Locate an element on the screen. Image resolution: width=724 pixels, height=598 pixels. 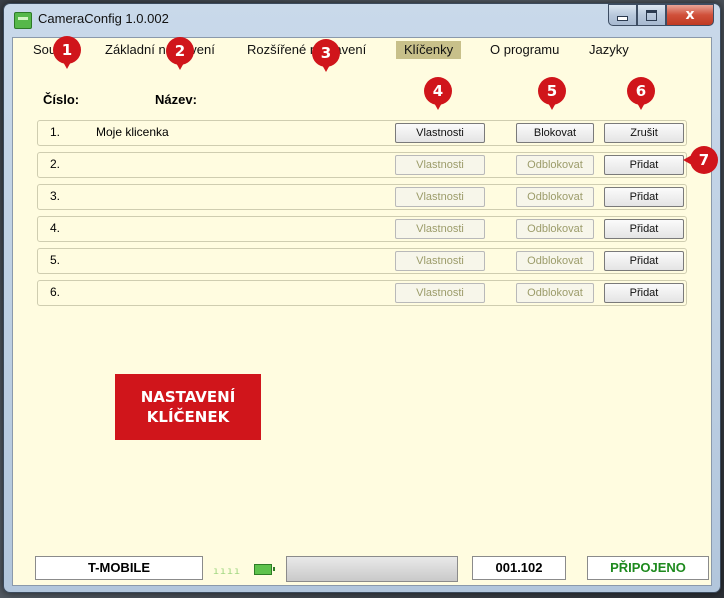
header-name: Název: is located at coordinates (176, 99).